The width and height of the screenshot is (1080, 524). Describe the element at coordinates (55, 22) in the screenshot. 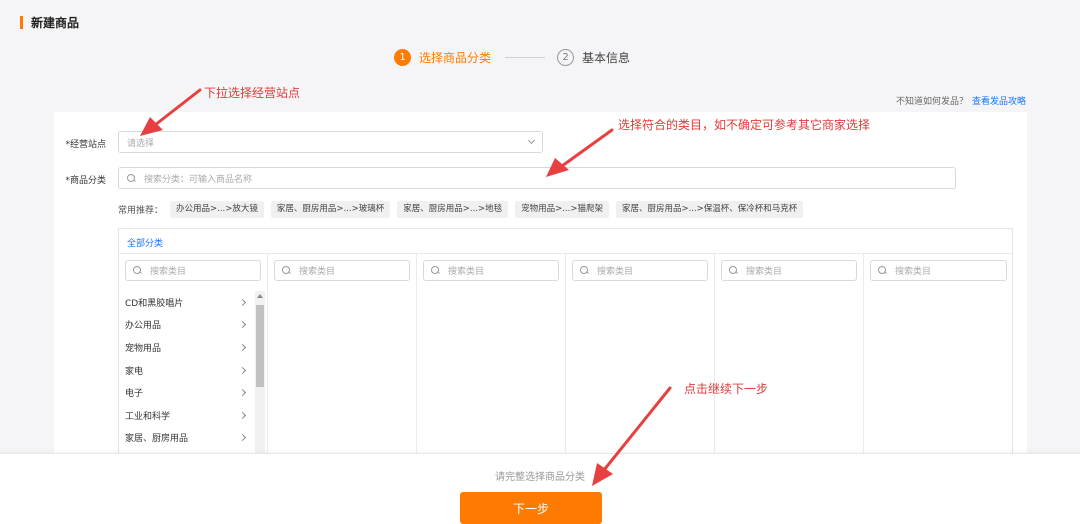

I see `page-title: 新建商品` at that location.